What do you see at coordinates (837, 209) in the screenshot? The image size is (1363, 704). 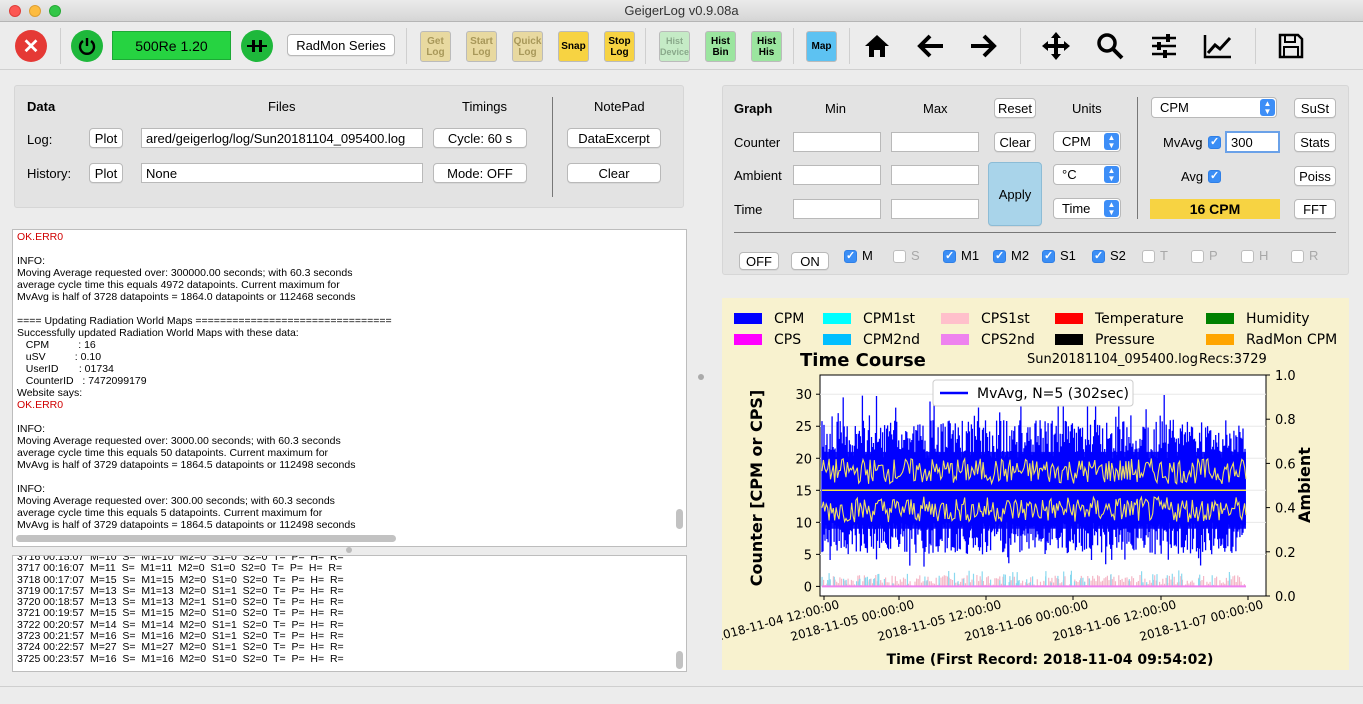 I see `time-min-input` at bounding box center [837, 209].